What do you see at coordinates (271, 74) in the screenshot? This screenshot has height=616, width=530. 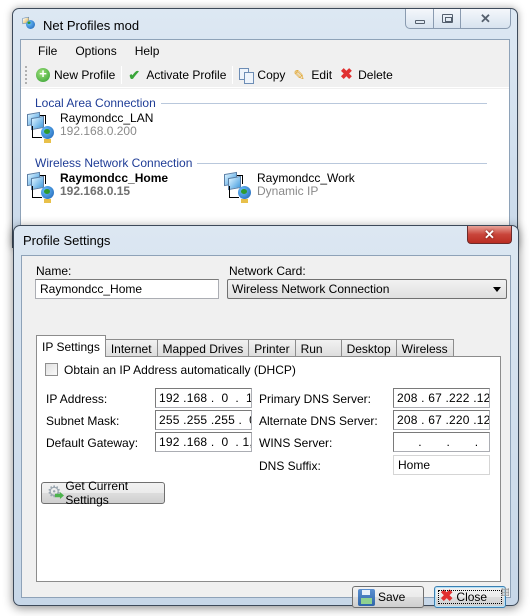 I see `copy-label: Copy` at bounding box center [271, 74].